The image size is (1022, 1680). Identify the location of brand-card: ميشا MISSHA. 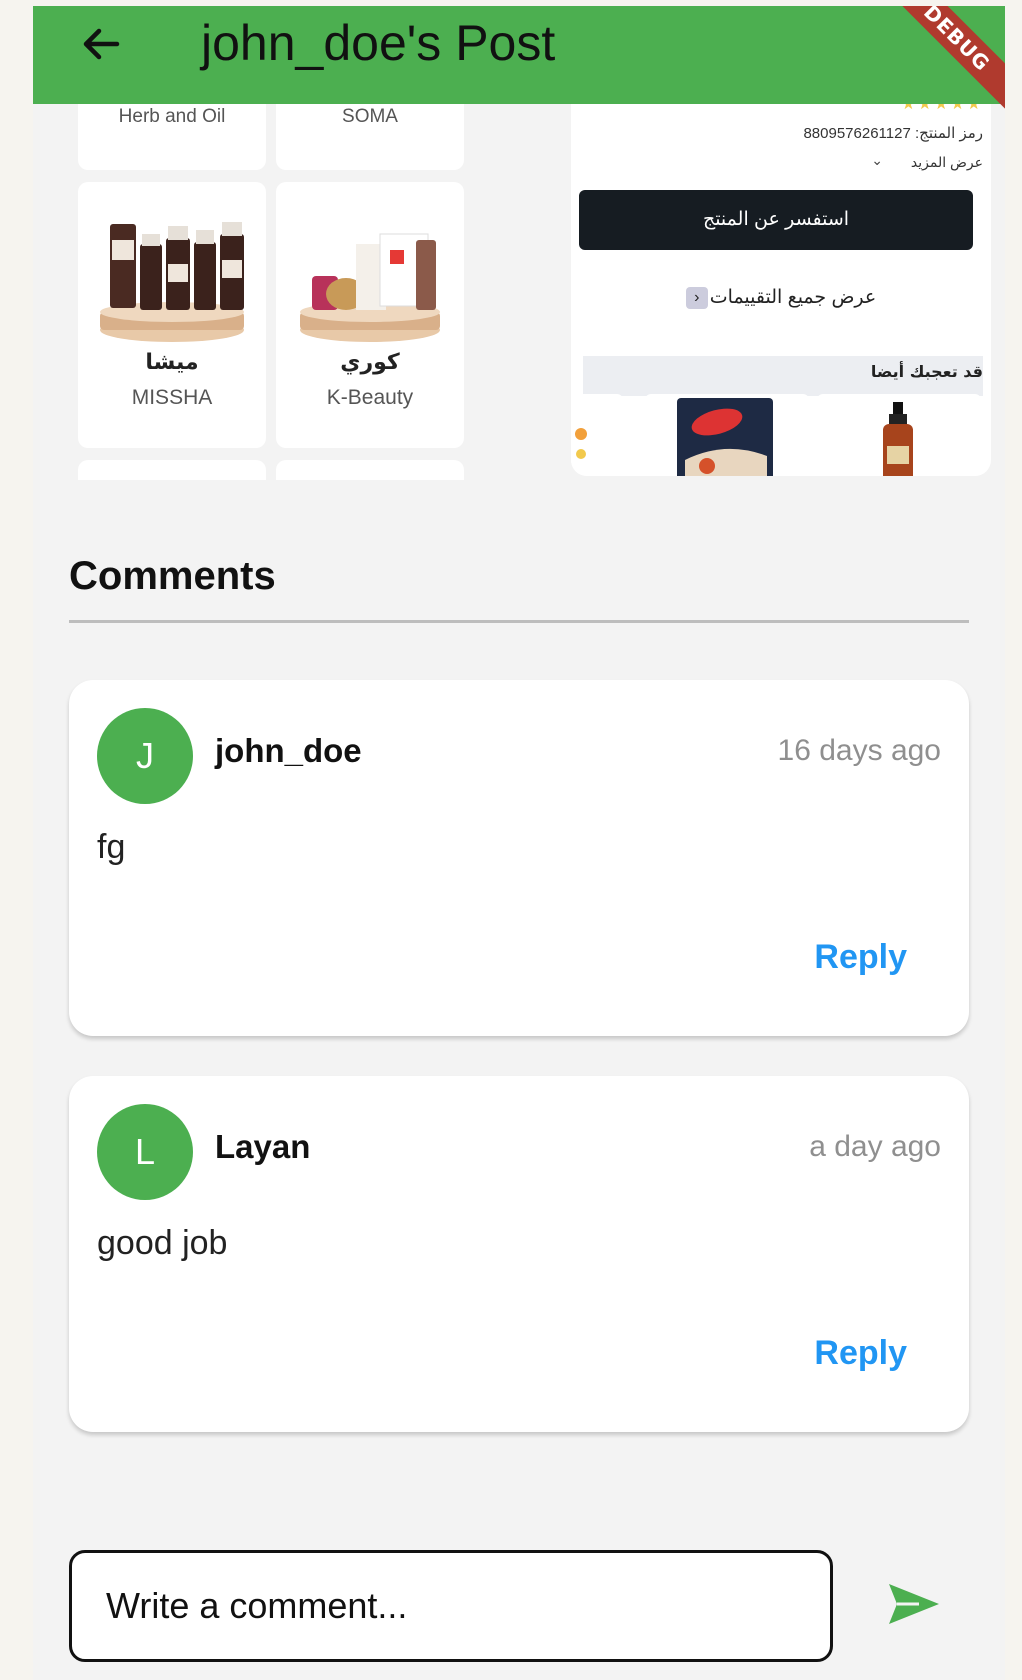
(172, 315).